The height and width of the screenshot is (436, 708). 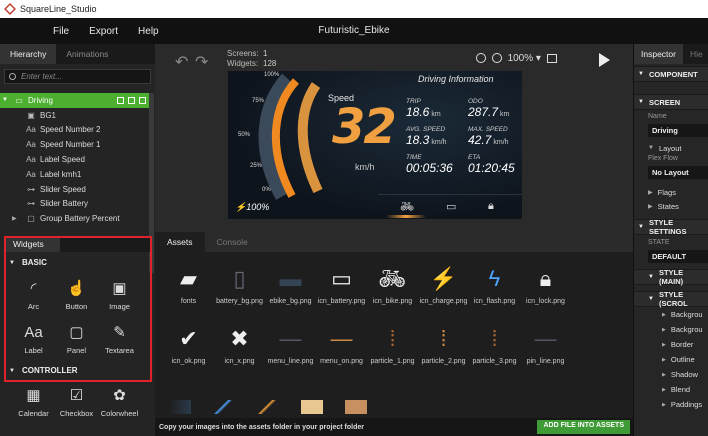 I want to click on widget-checkbox: ☑ Checkbox, so click(x=76, y=401).